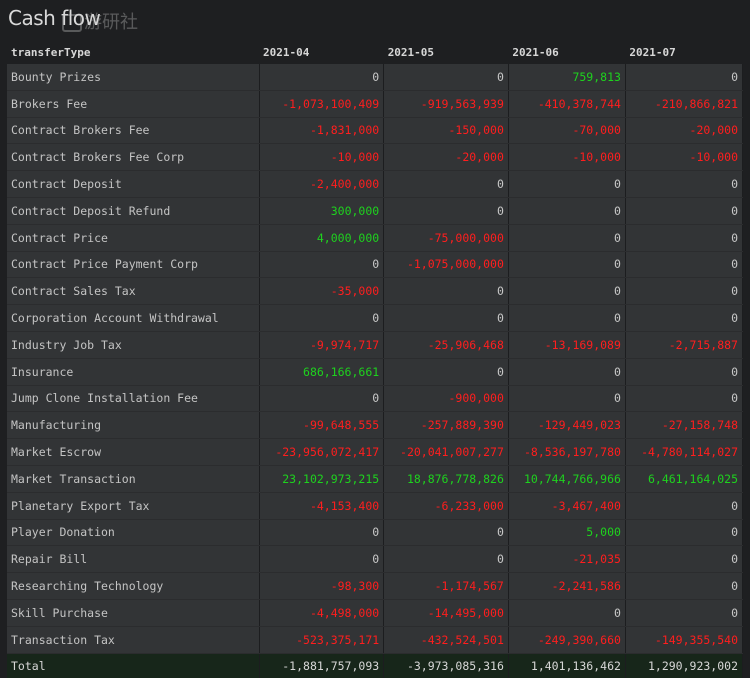 This screenshot has height=678, width=750. What do you see at coordinates (322, 613) in the screenshot?
I see `cell-value: -4,498,000` at bounding box center [322, 613].